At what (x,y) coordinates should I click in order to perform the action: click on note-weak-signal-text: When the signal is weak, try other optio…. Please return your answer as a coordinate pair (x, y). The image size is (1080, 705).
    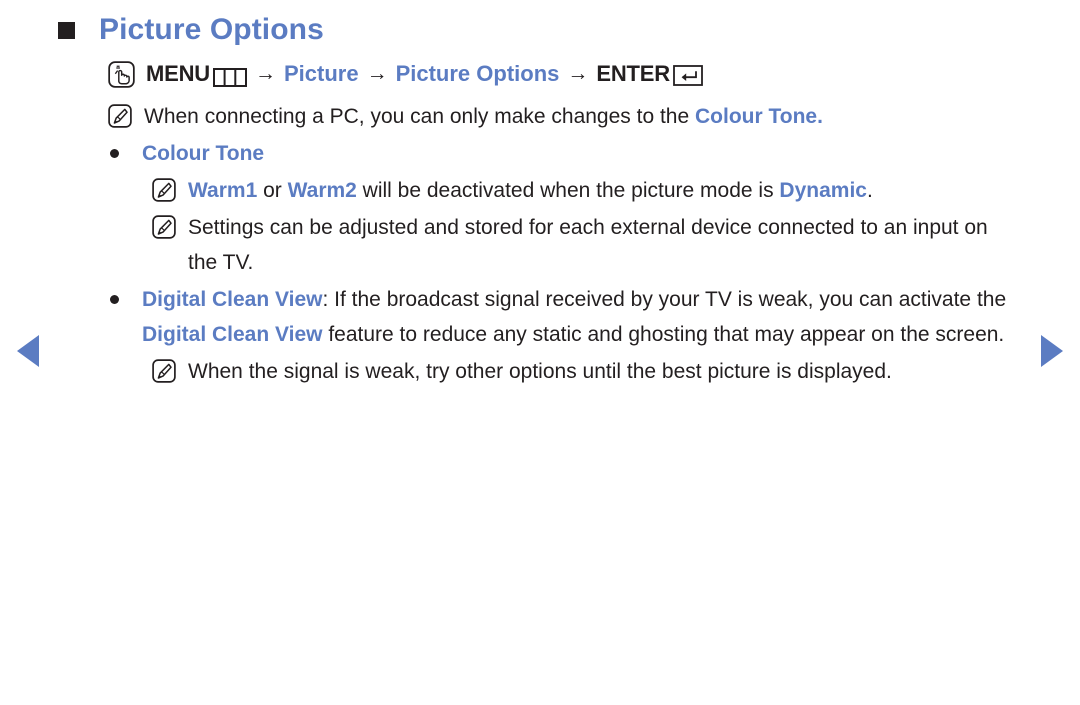
    Looking at the image, I should click on (540, 371).